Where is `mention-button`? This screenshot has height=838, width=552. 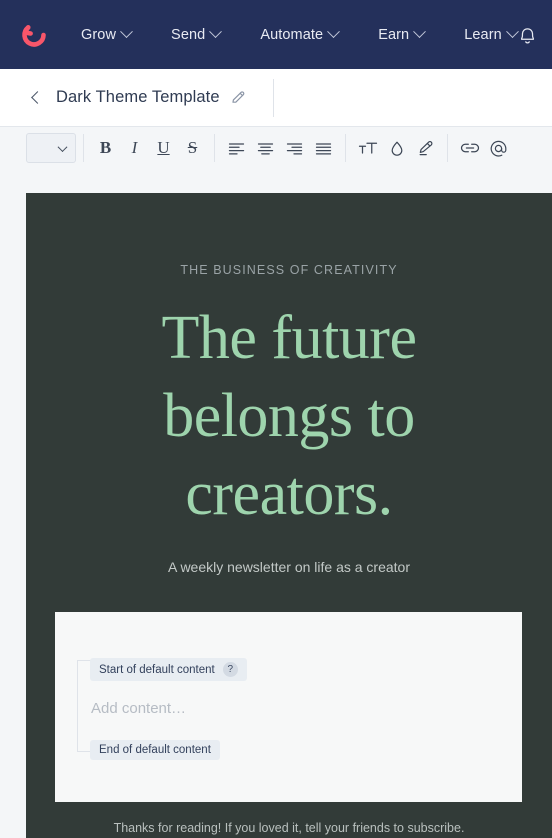 mention-button is located at coordinates (498, 148).